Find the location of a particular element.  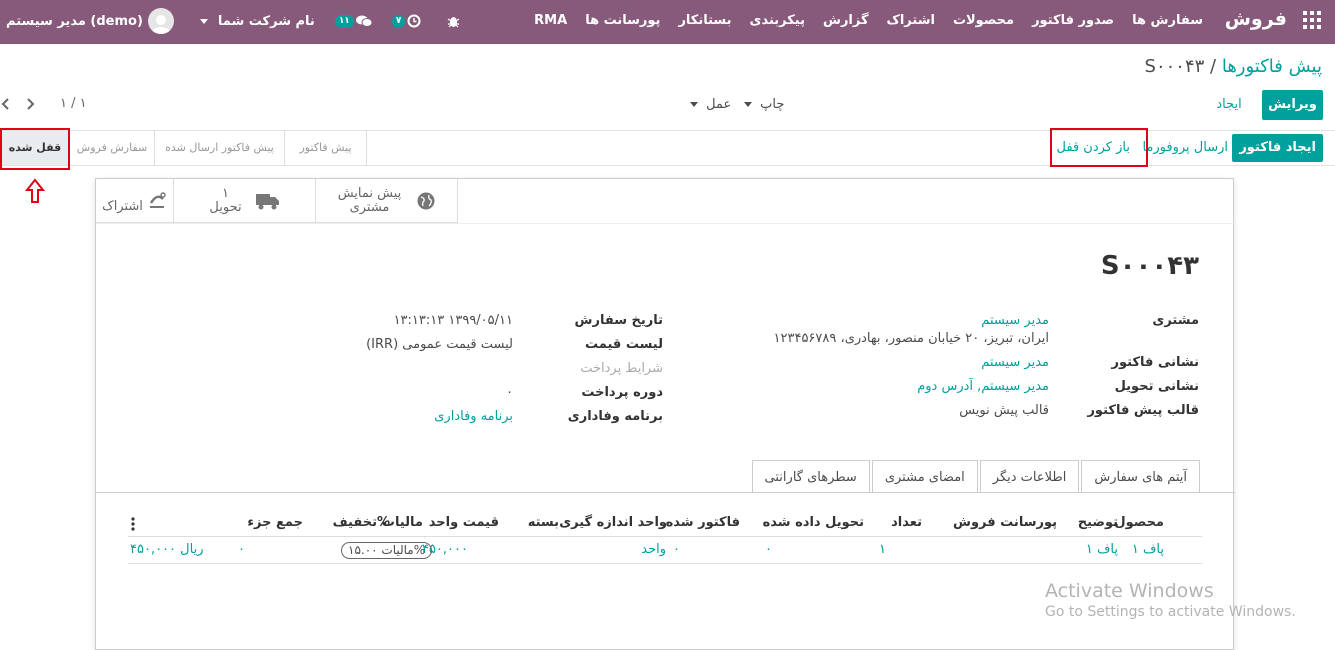

tab-other-info: اطلاعات دیگر is located at coordinates (1029, 476).